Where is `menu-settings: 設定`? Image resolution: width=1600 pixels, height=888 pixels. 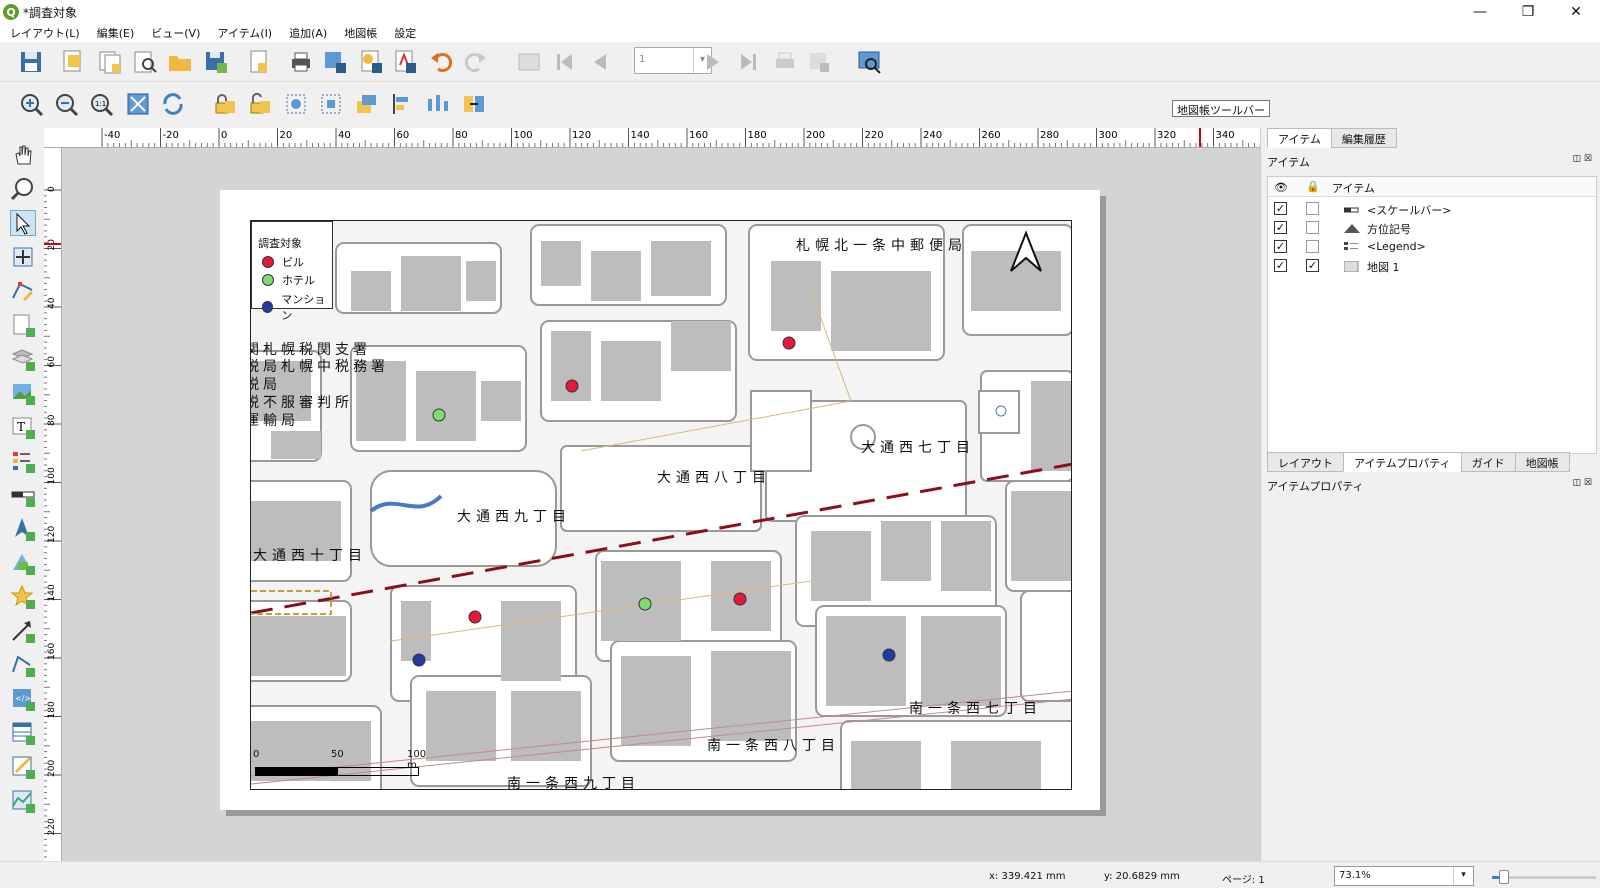 menu-settings: 設定 is located at coordinates (405, 33).